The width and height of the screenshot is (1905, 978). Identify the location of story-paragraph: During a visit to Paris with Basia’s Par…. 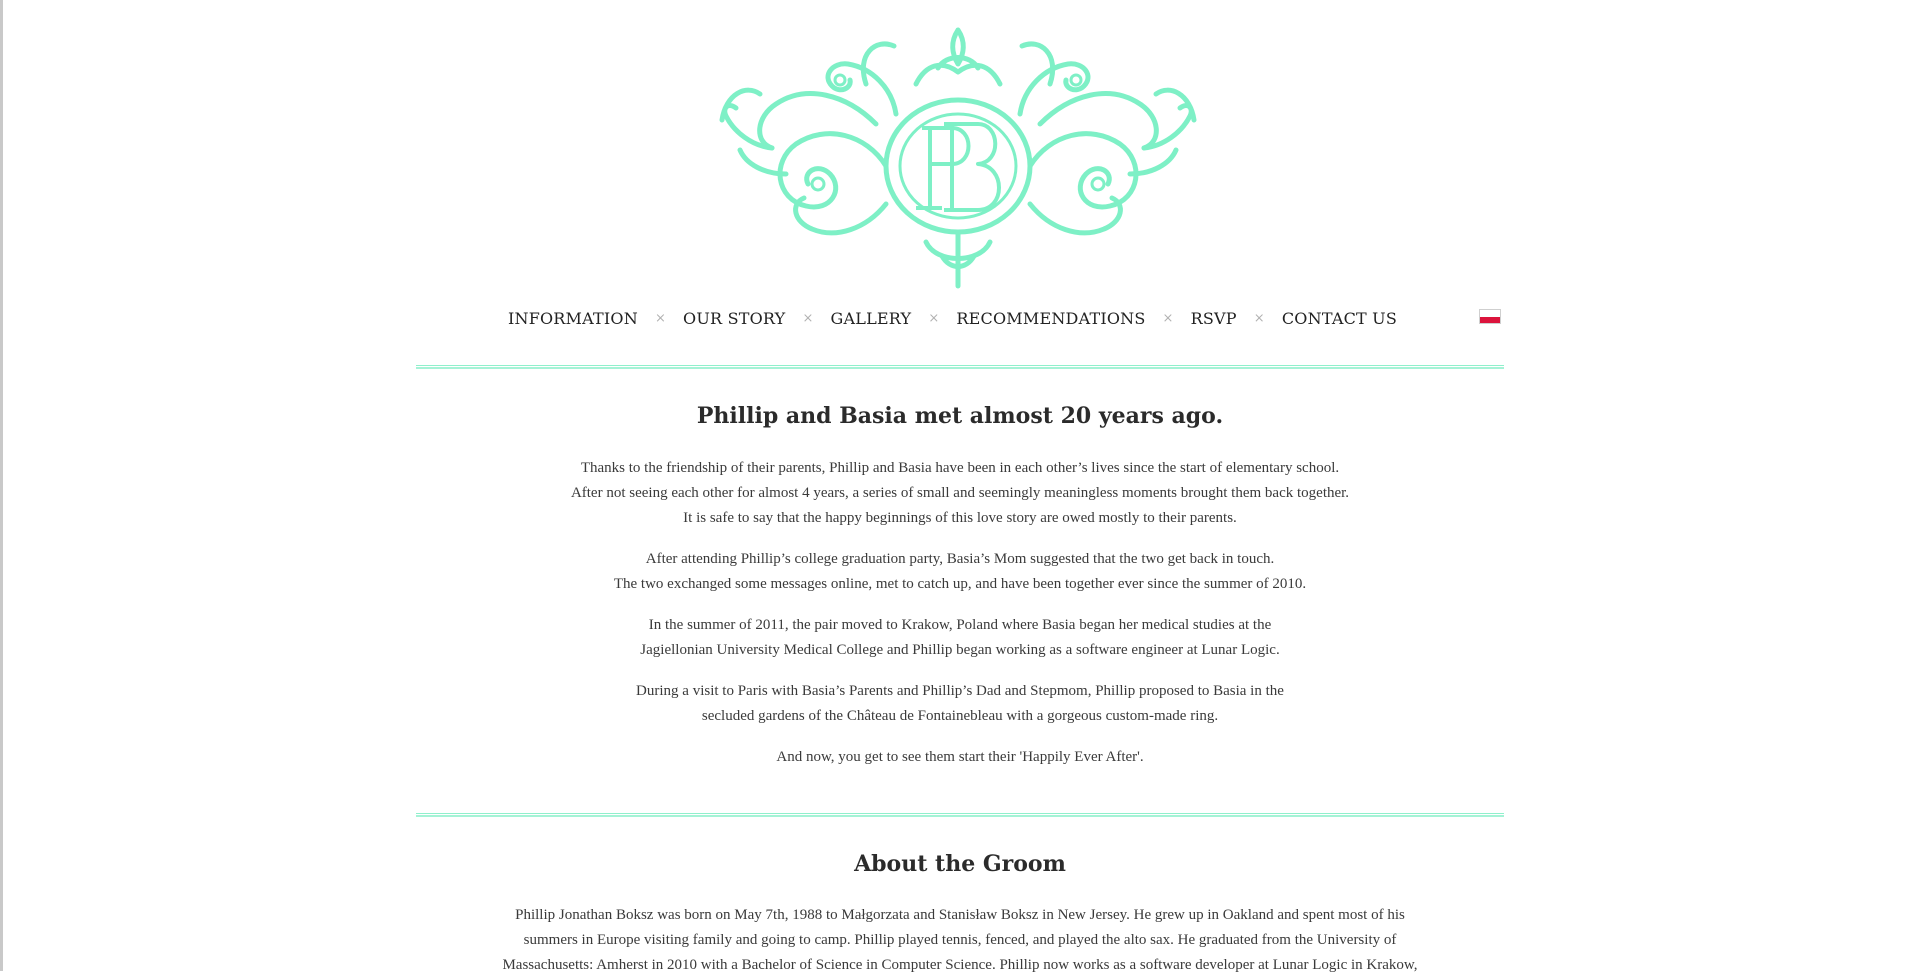
(960, 704).